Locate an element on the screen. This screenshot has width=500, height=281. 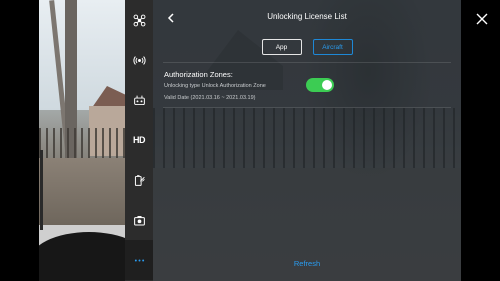
shadow is located at coordinates (82, 256).